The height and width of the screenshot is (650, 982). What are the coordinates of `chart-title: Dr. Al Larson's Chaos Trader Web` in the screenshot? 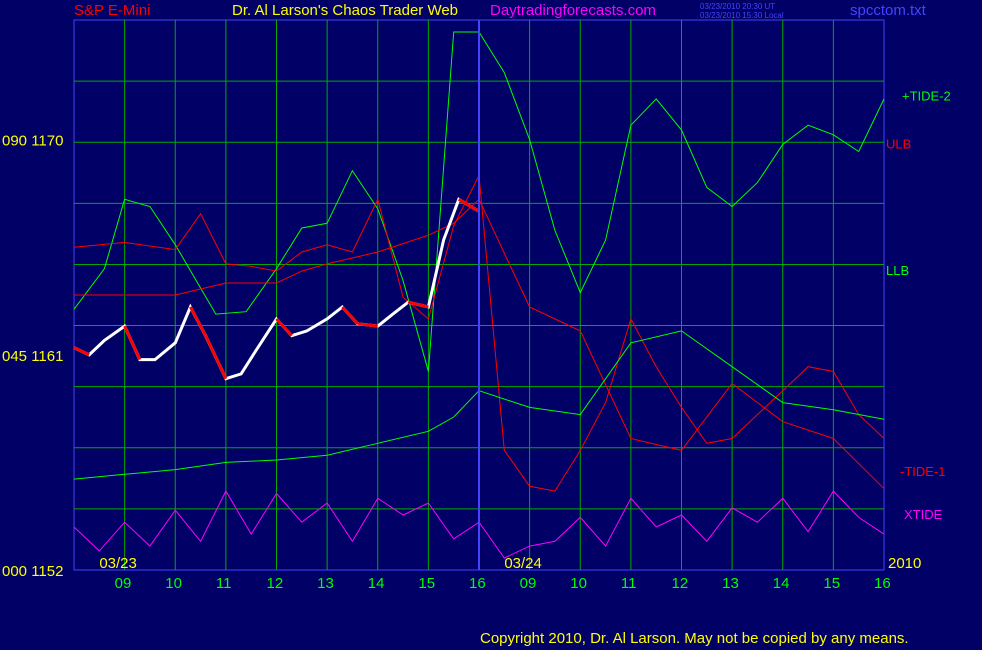 It's located at (345, 10).